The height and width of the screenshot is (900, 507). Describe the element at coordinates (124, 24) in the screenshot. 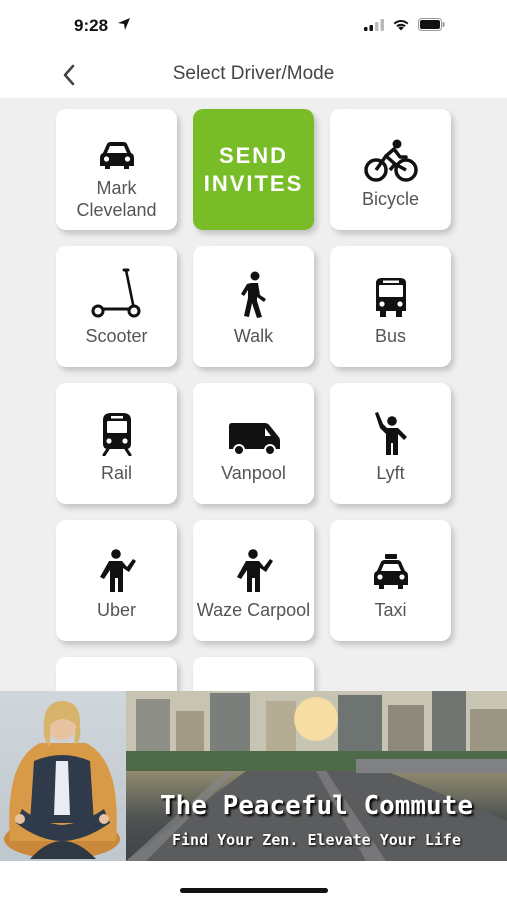

I see `location-arrow-icon` at that location.